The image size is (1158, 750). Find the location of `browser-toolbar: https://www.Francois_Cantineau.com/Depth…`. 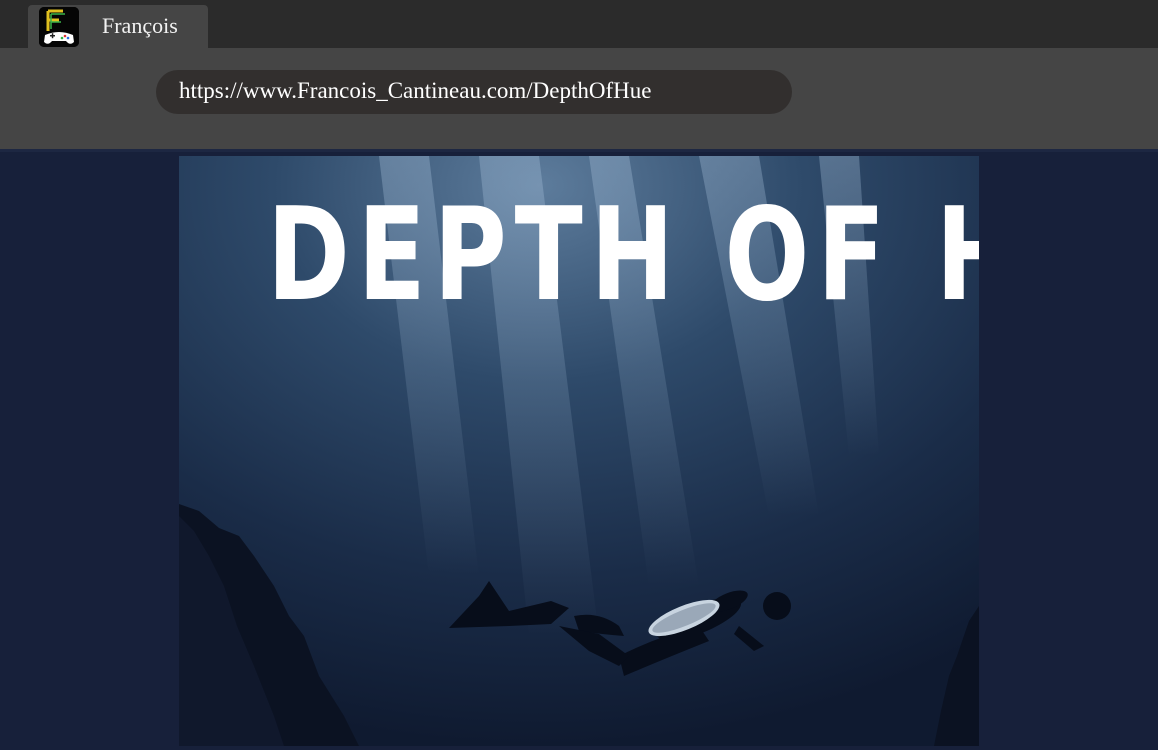

browser-toolbar: https://www.Francois_Cantineau.com/Depth… is located at coordinates (579, 98).